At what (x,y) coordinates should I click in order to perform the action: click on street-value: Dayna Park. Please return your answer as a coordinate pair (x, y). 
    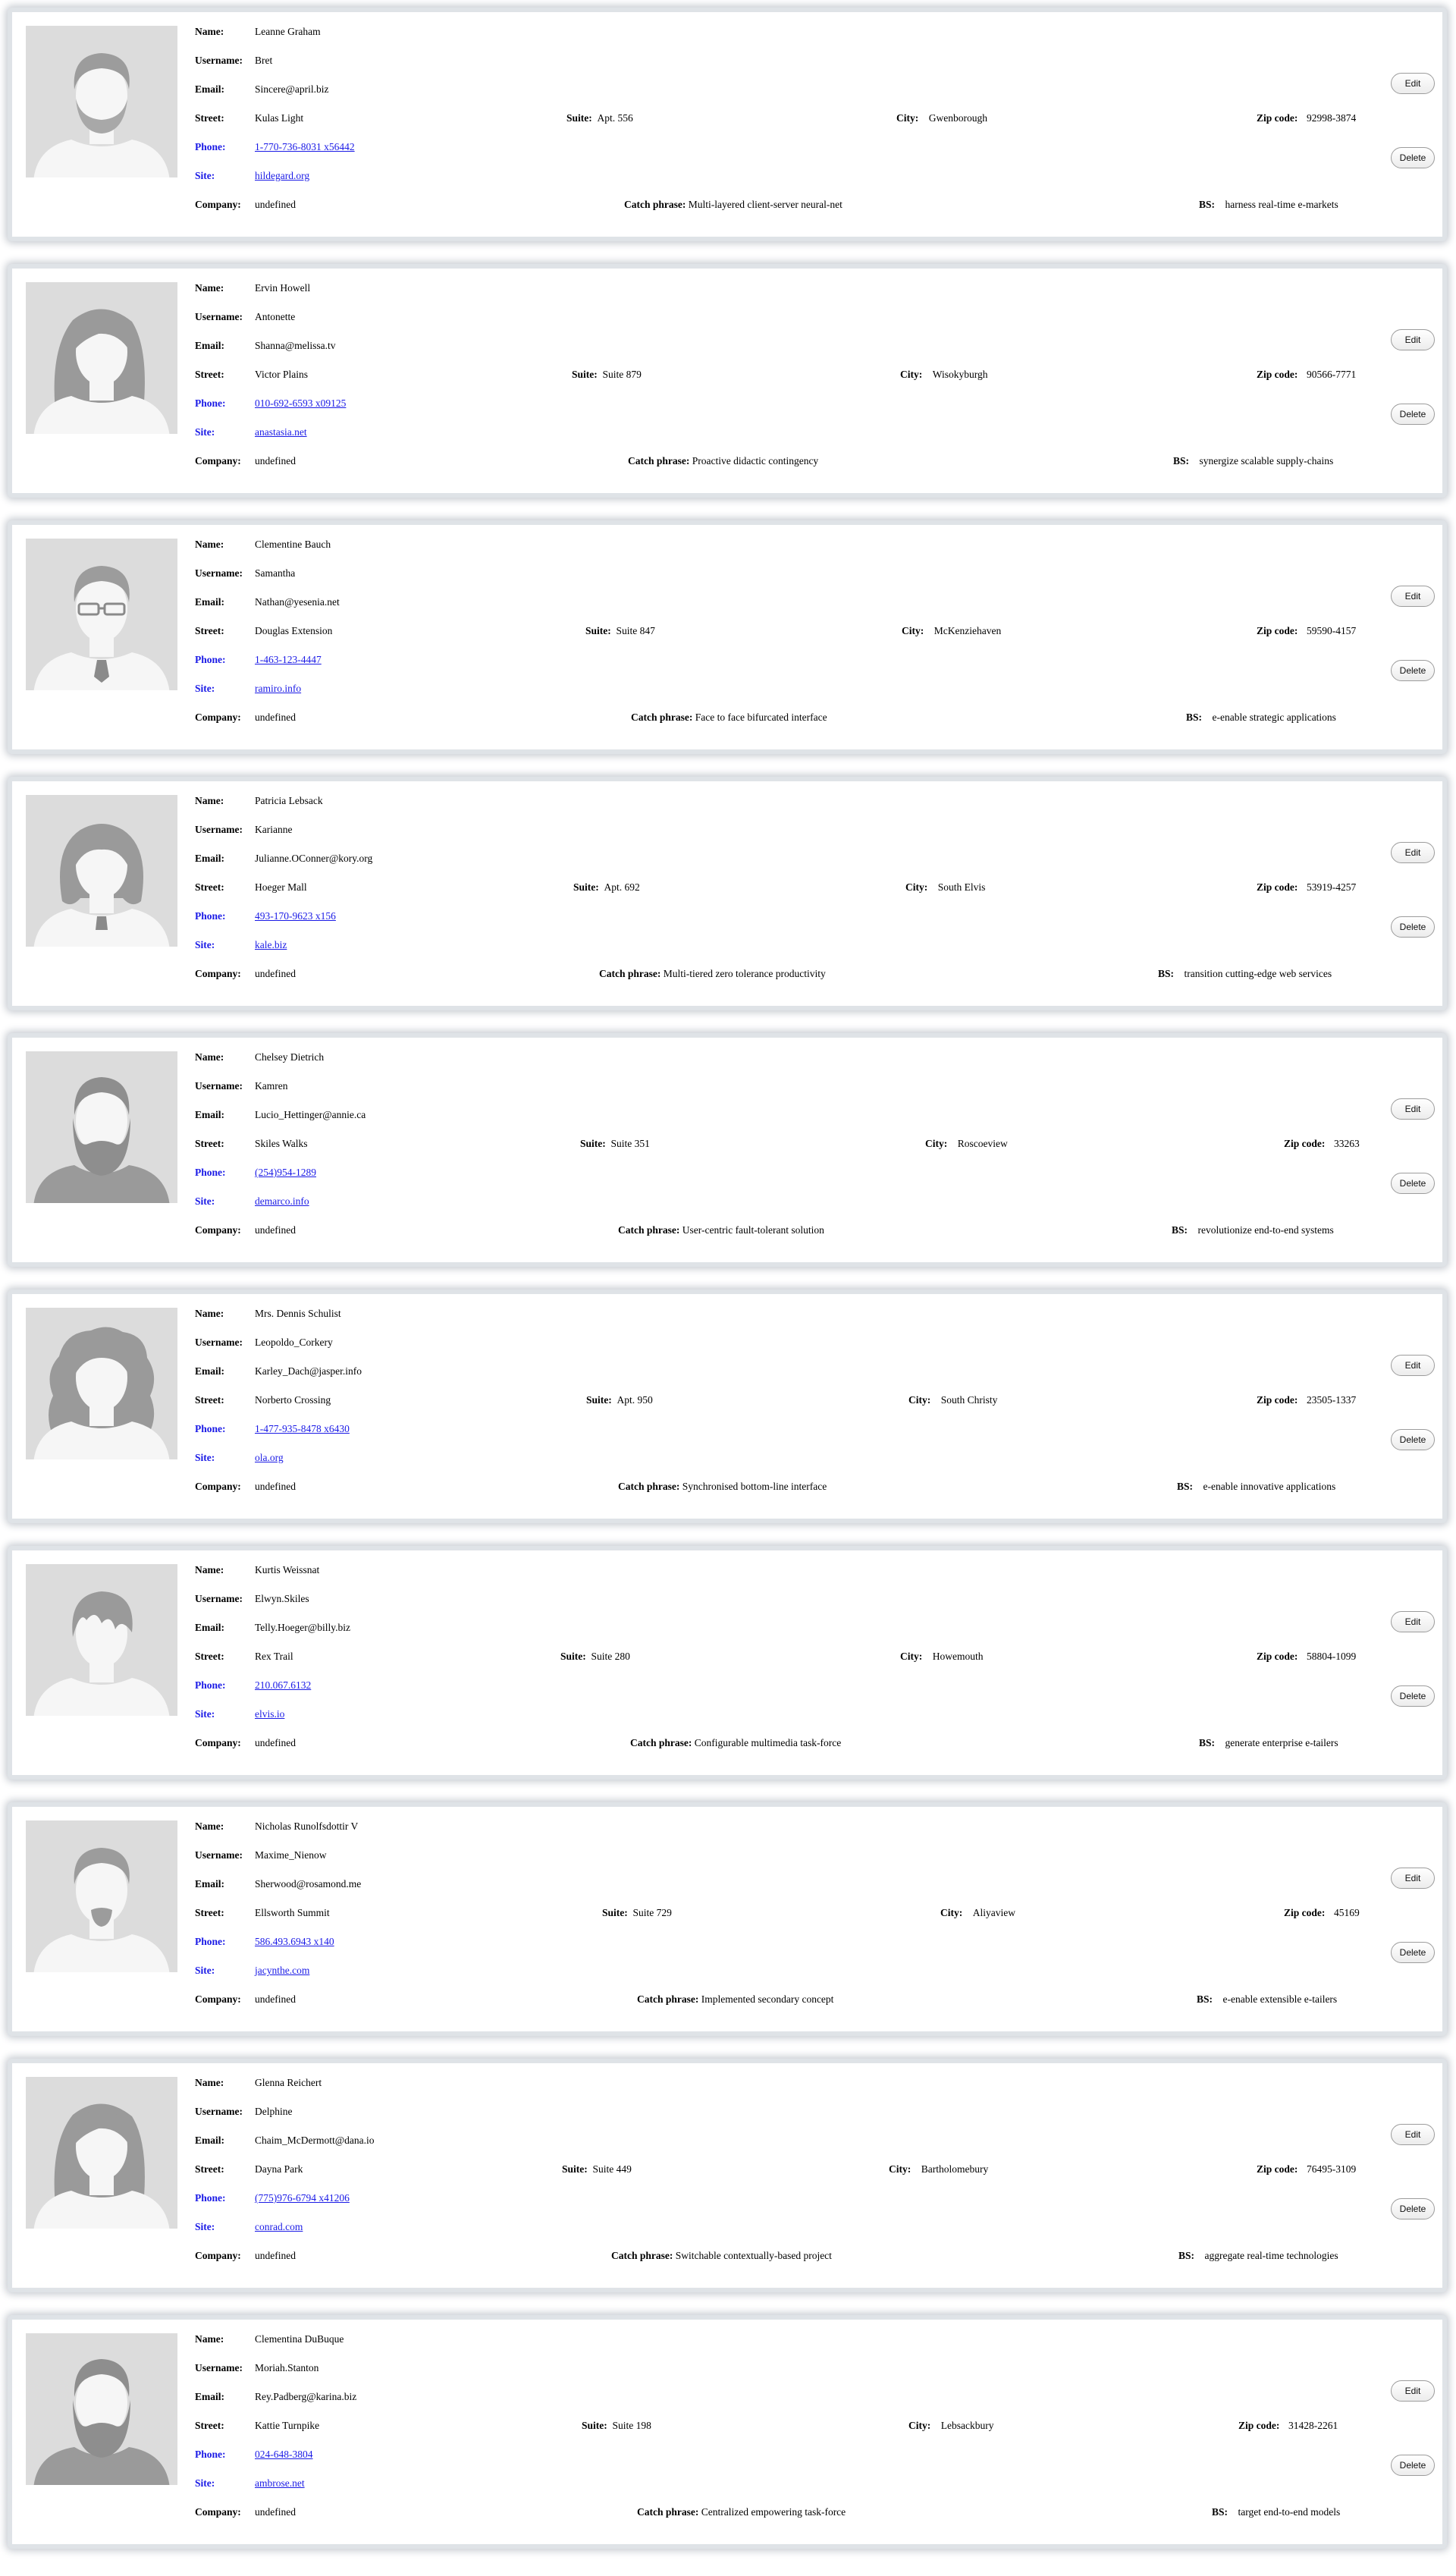
    Looking at the image, I should click on (279, 2169).